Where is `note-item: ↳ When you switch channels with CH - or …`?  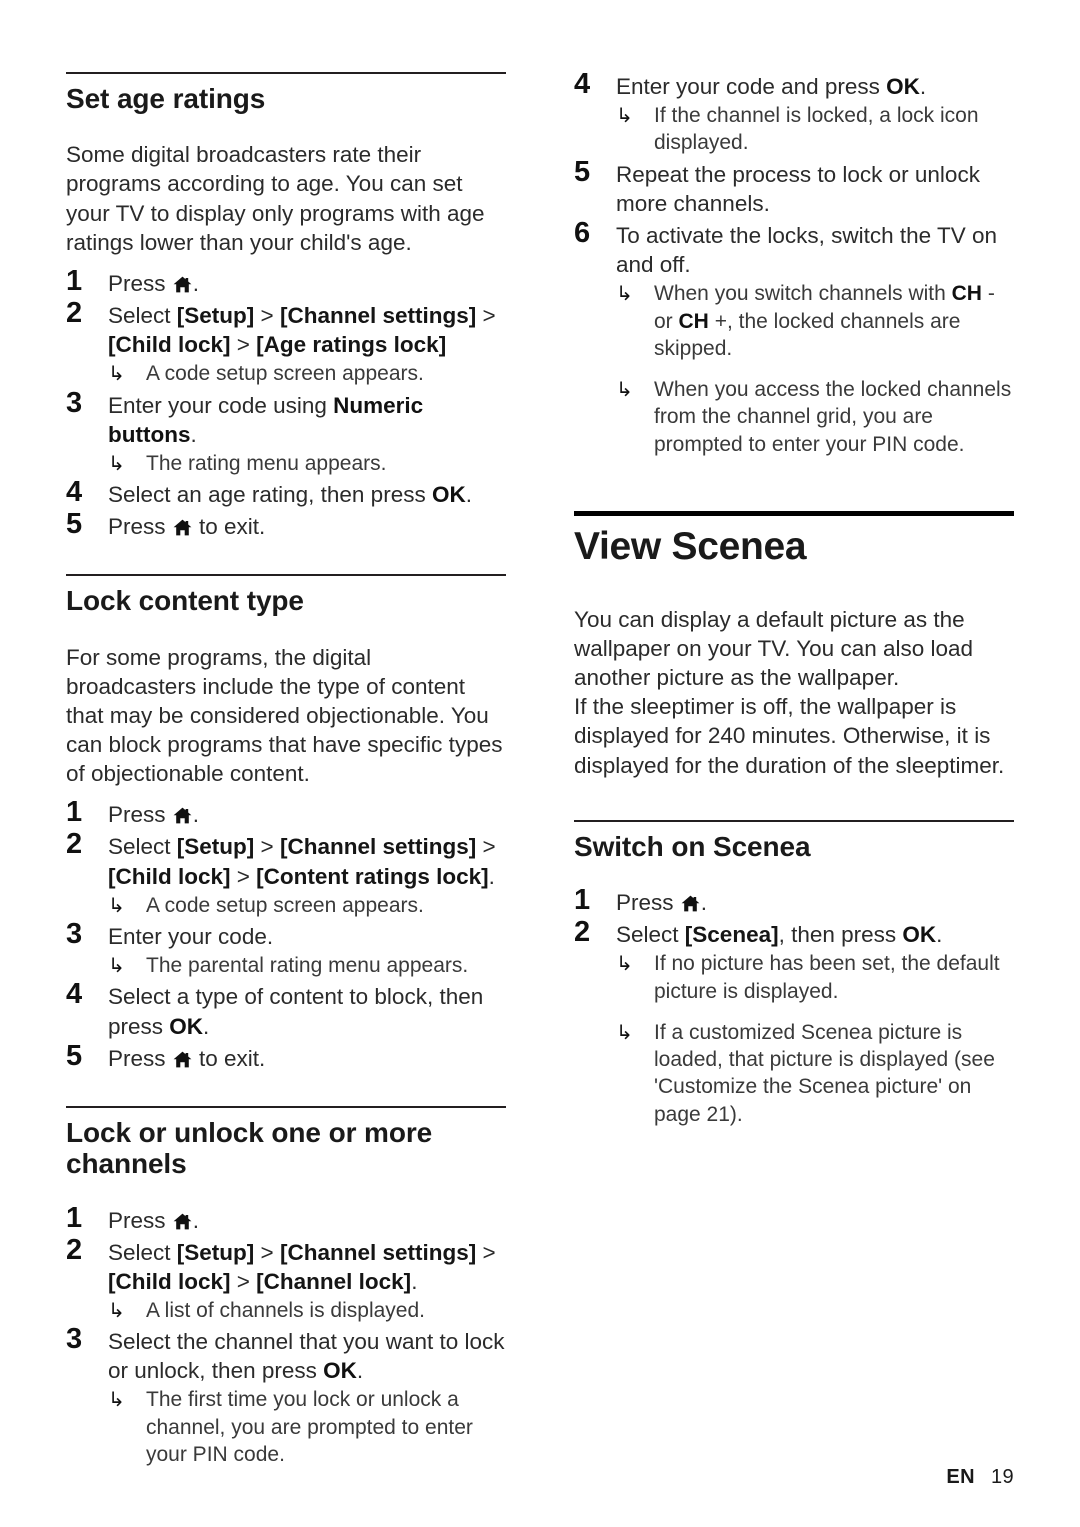 note-item: ↳ When you switch channels with CH - or … is located at coordinates (815, 321).